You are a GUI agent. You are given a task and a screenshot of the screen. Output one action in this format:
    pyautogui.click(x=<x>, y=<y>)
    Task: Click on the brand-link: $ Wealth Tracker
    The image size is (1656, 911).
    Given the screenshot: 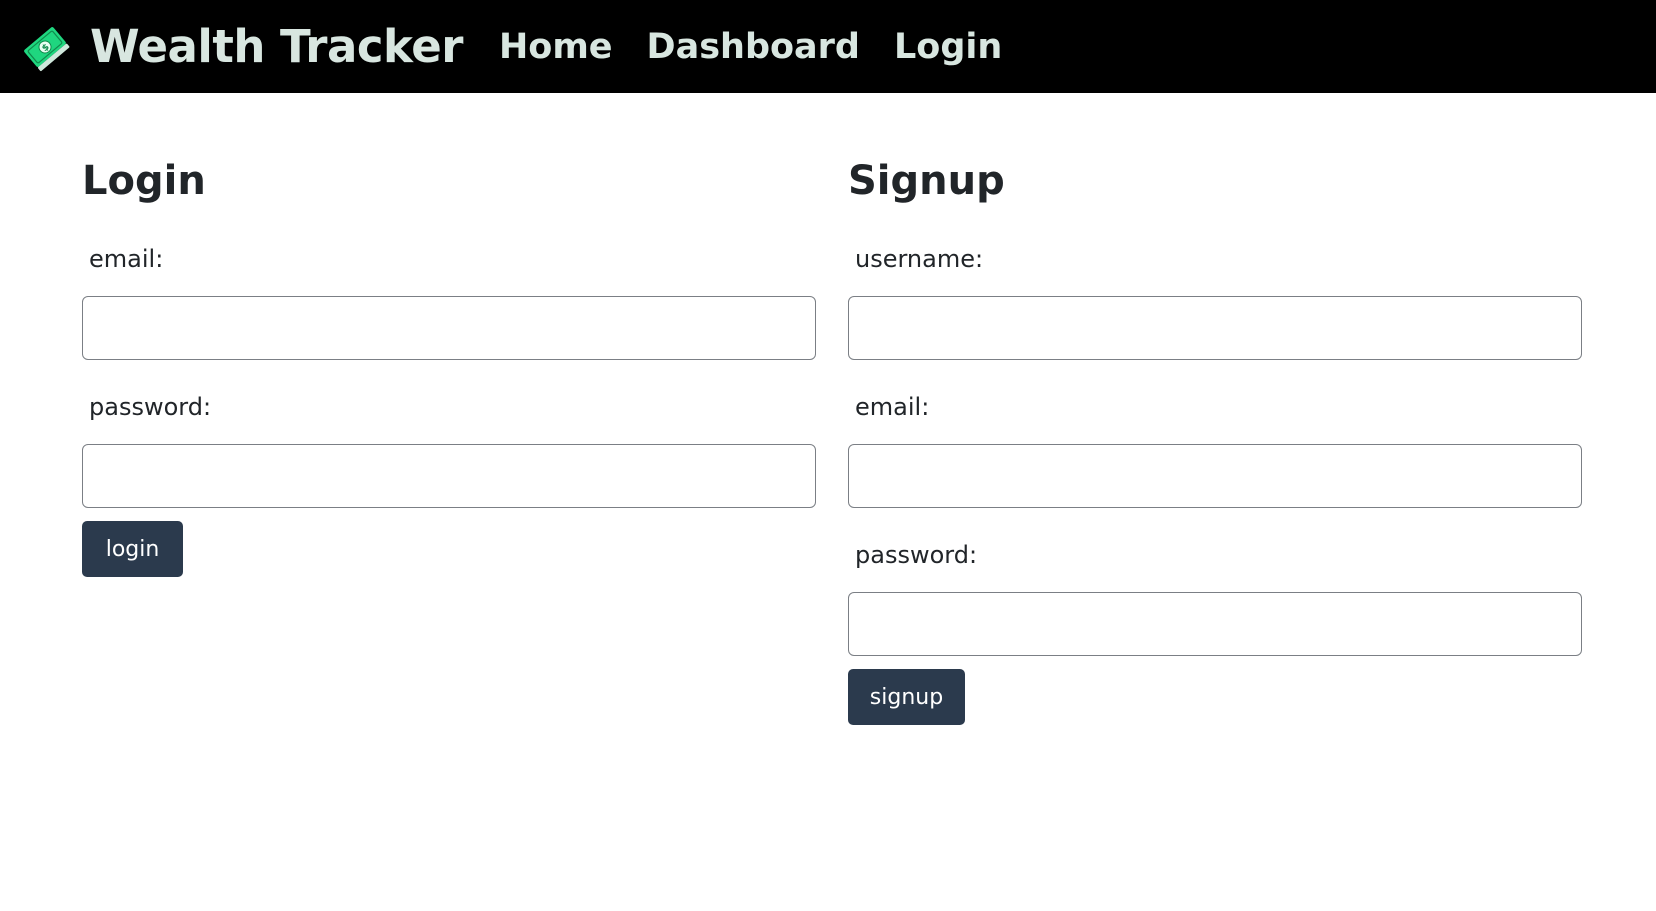 What is the action you would take?
    pyautogui.click(x=241, y=46)
    